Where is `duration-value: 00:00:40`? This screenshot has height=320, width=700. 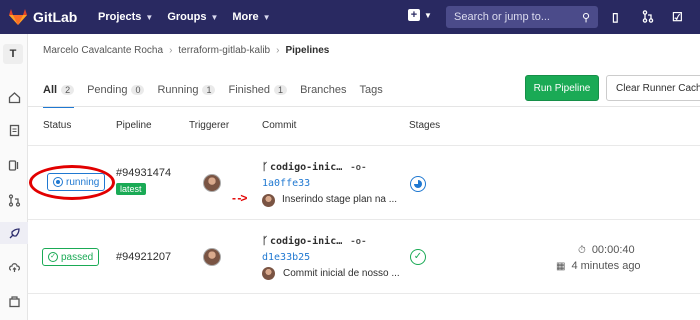
duration-value: 00:00:40 is located at coordinates (613, 250).